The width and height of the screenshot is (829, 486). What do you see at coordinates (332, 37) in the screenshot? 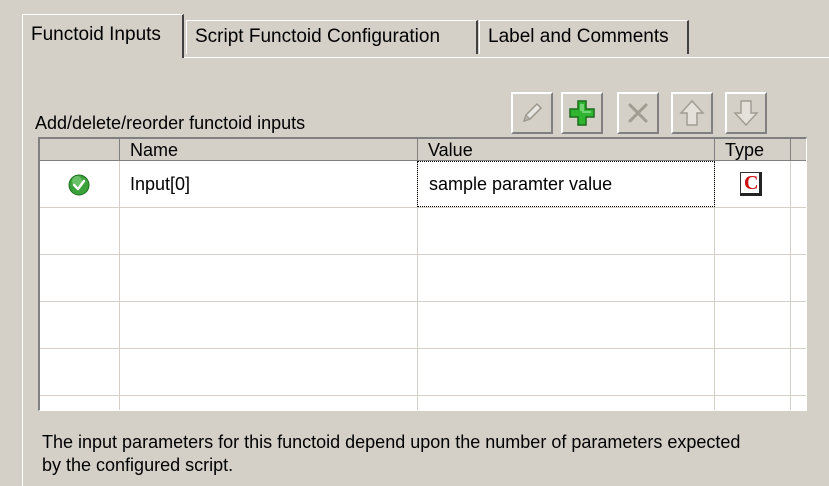
I see `tab-script-functoid-configuration: Script Functoid Configuration` at bounding box center [332, 37].